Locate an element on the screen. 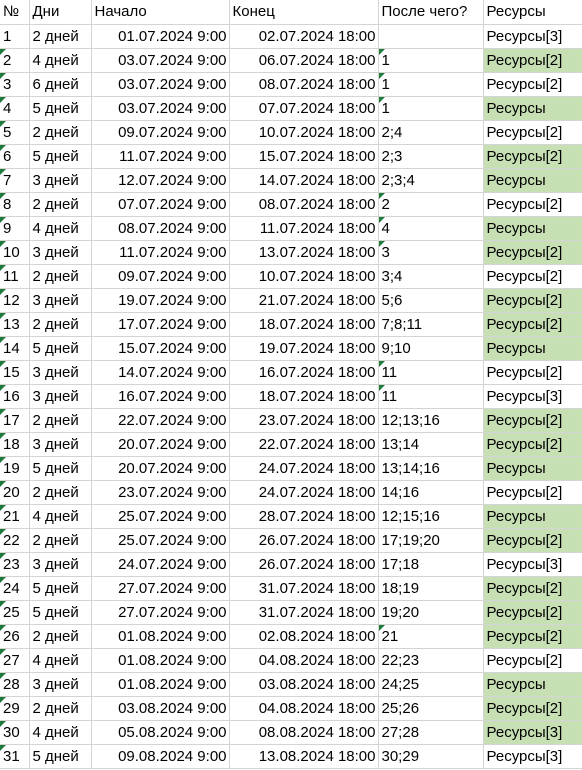 The image size is (582, 770). cell-start: 22.07.2024 9:00 is located at coordinates (160, 420).